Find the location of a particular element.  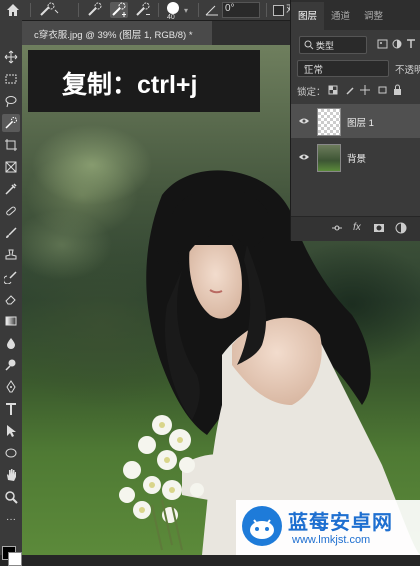

gradient-tool is located at coordinates (11, 321).